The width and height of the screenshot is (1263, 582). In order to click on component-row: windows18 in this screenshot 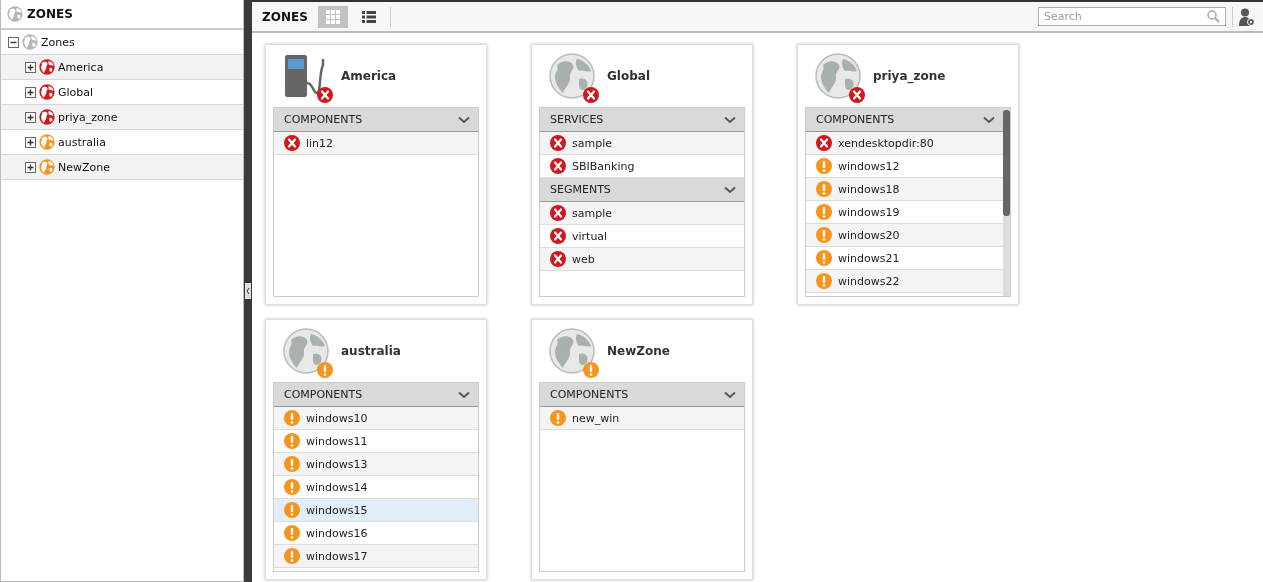, I will do `click(904, 189)`.